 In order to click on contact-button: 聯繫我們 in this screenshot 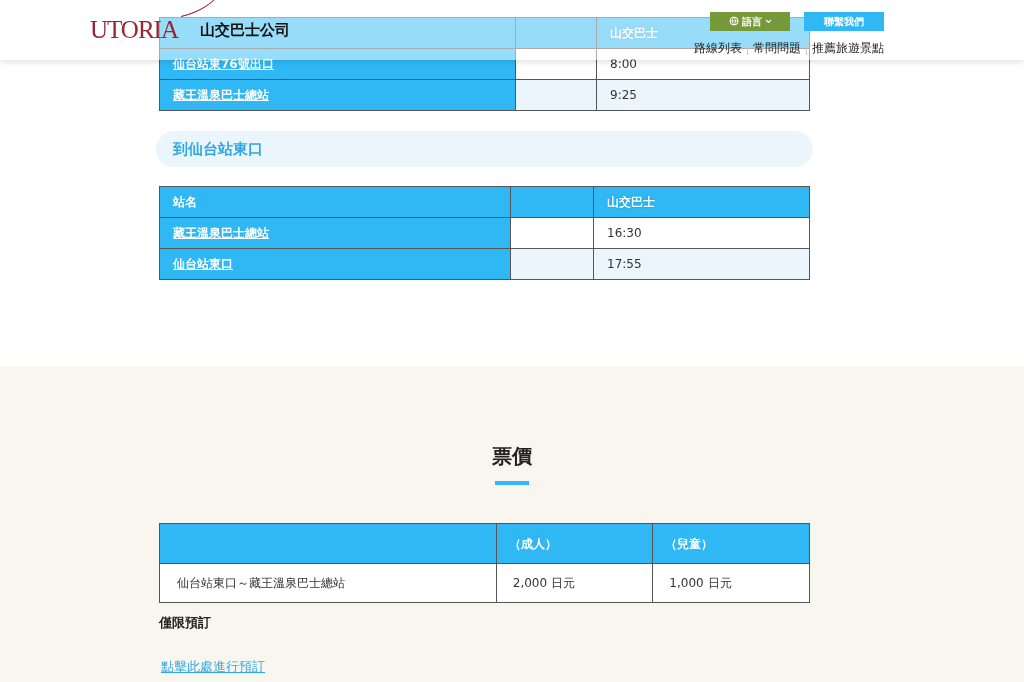, I will do `click(844, 21)`.